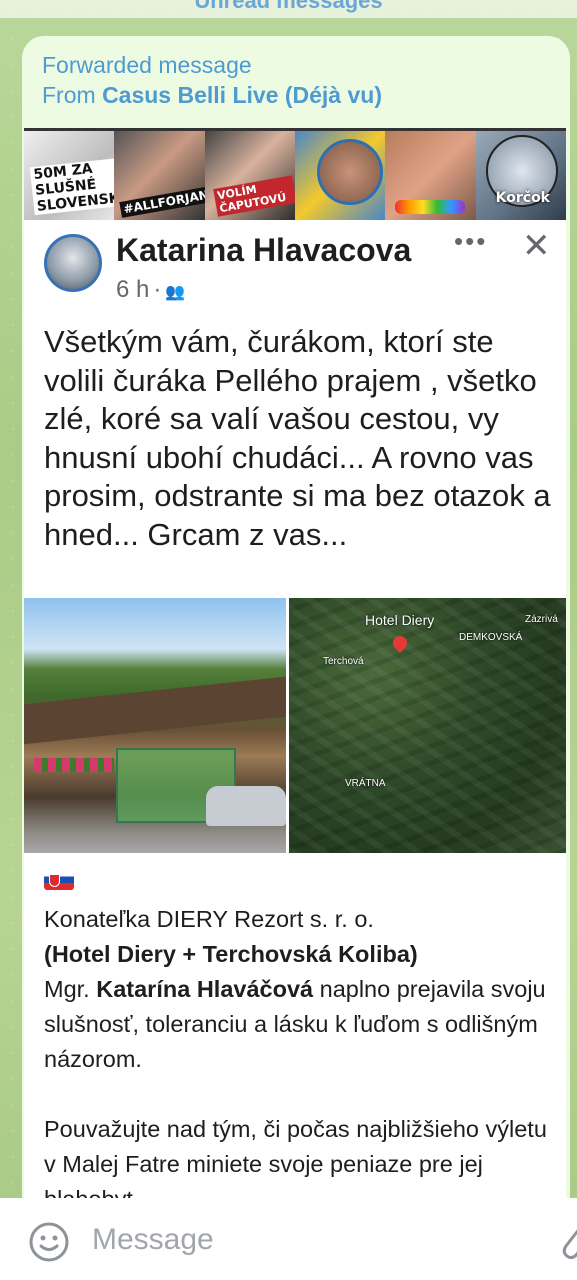 The image size is (577, 1280). Describe the element at coordinates (49, 1242) in the screenshot. I see `emoji-icon` at that location.